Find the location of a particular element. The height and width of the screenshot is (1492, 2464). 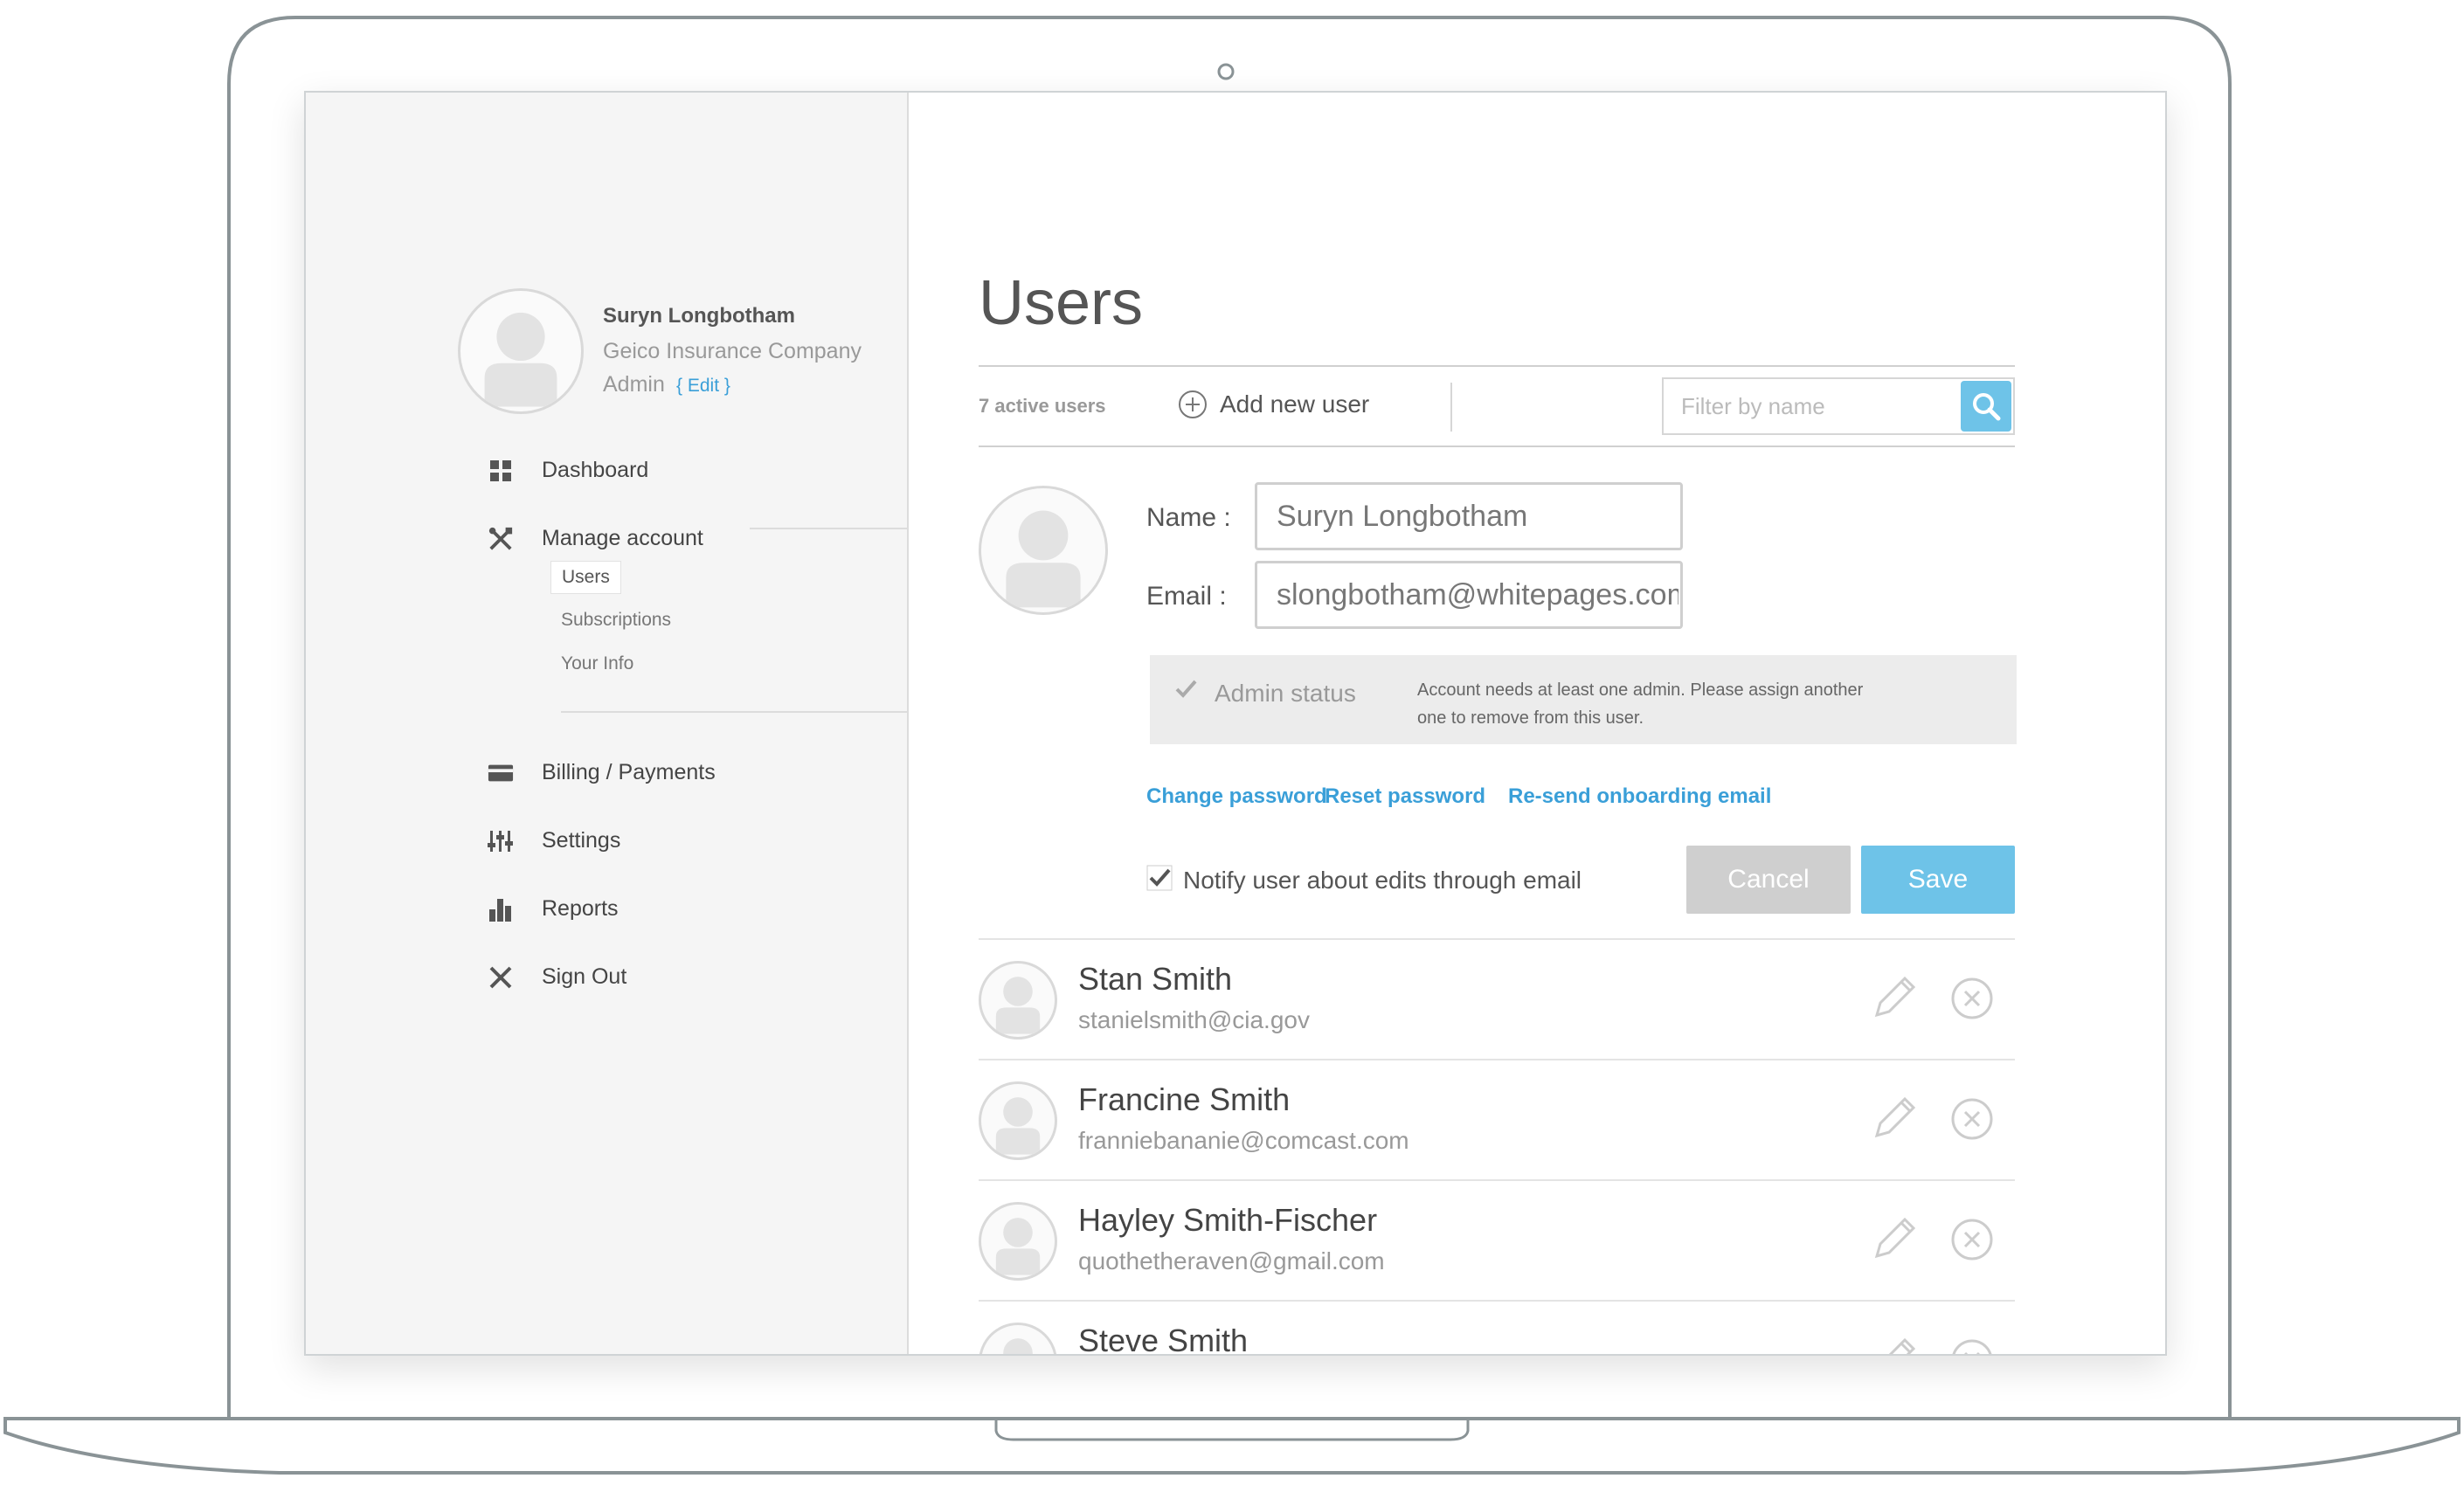

add-user-button: Add new user is located at coordinates (1273, 404).